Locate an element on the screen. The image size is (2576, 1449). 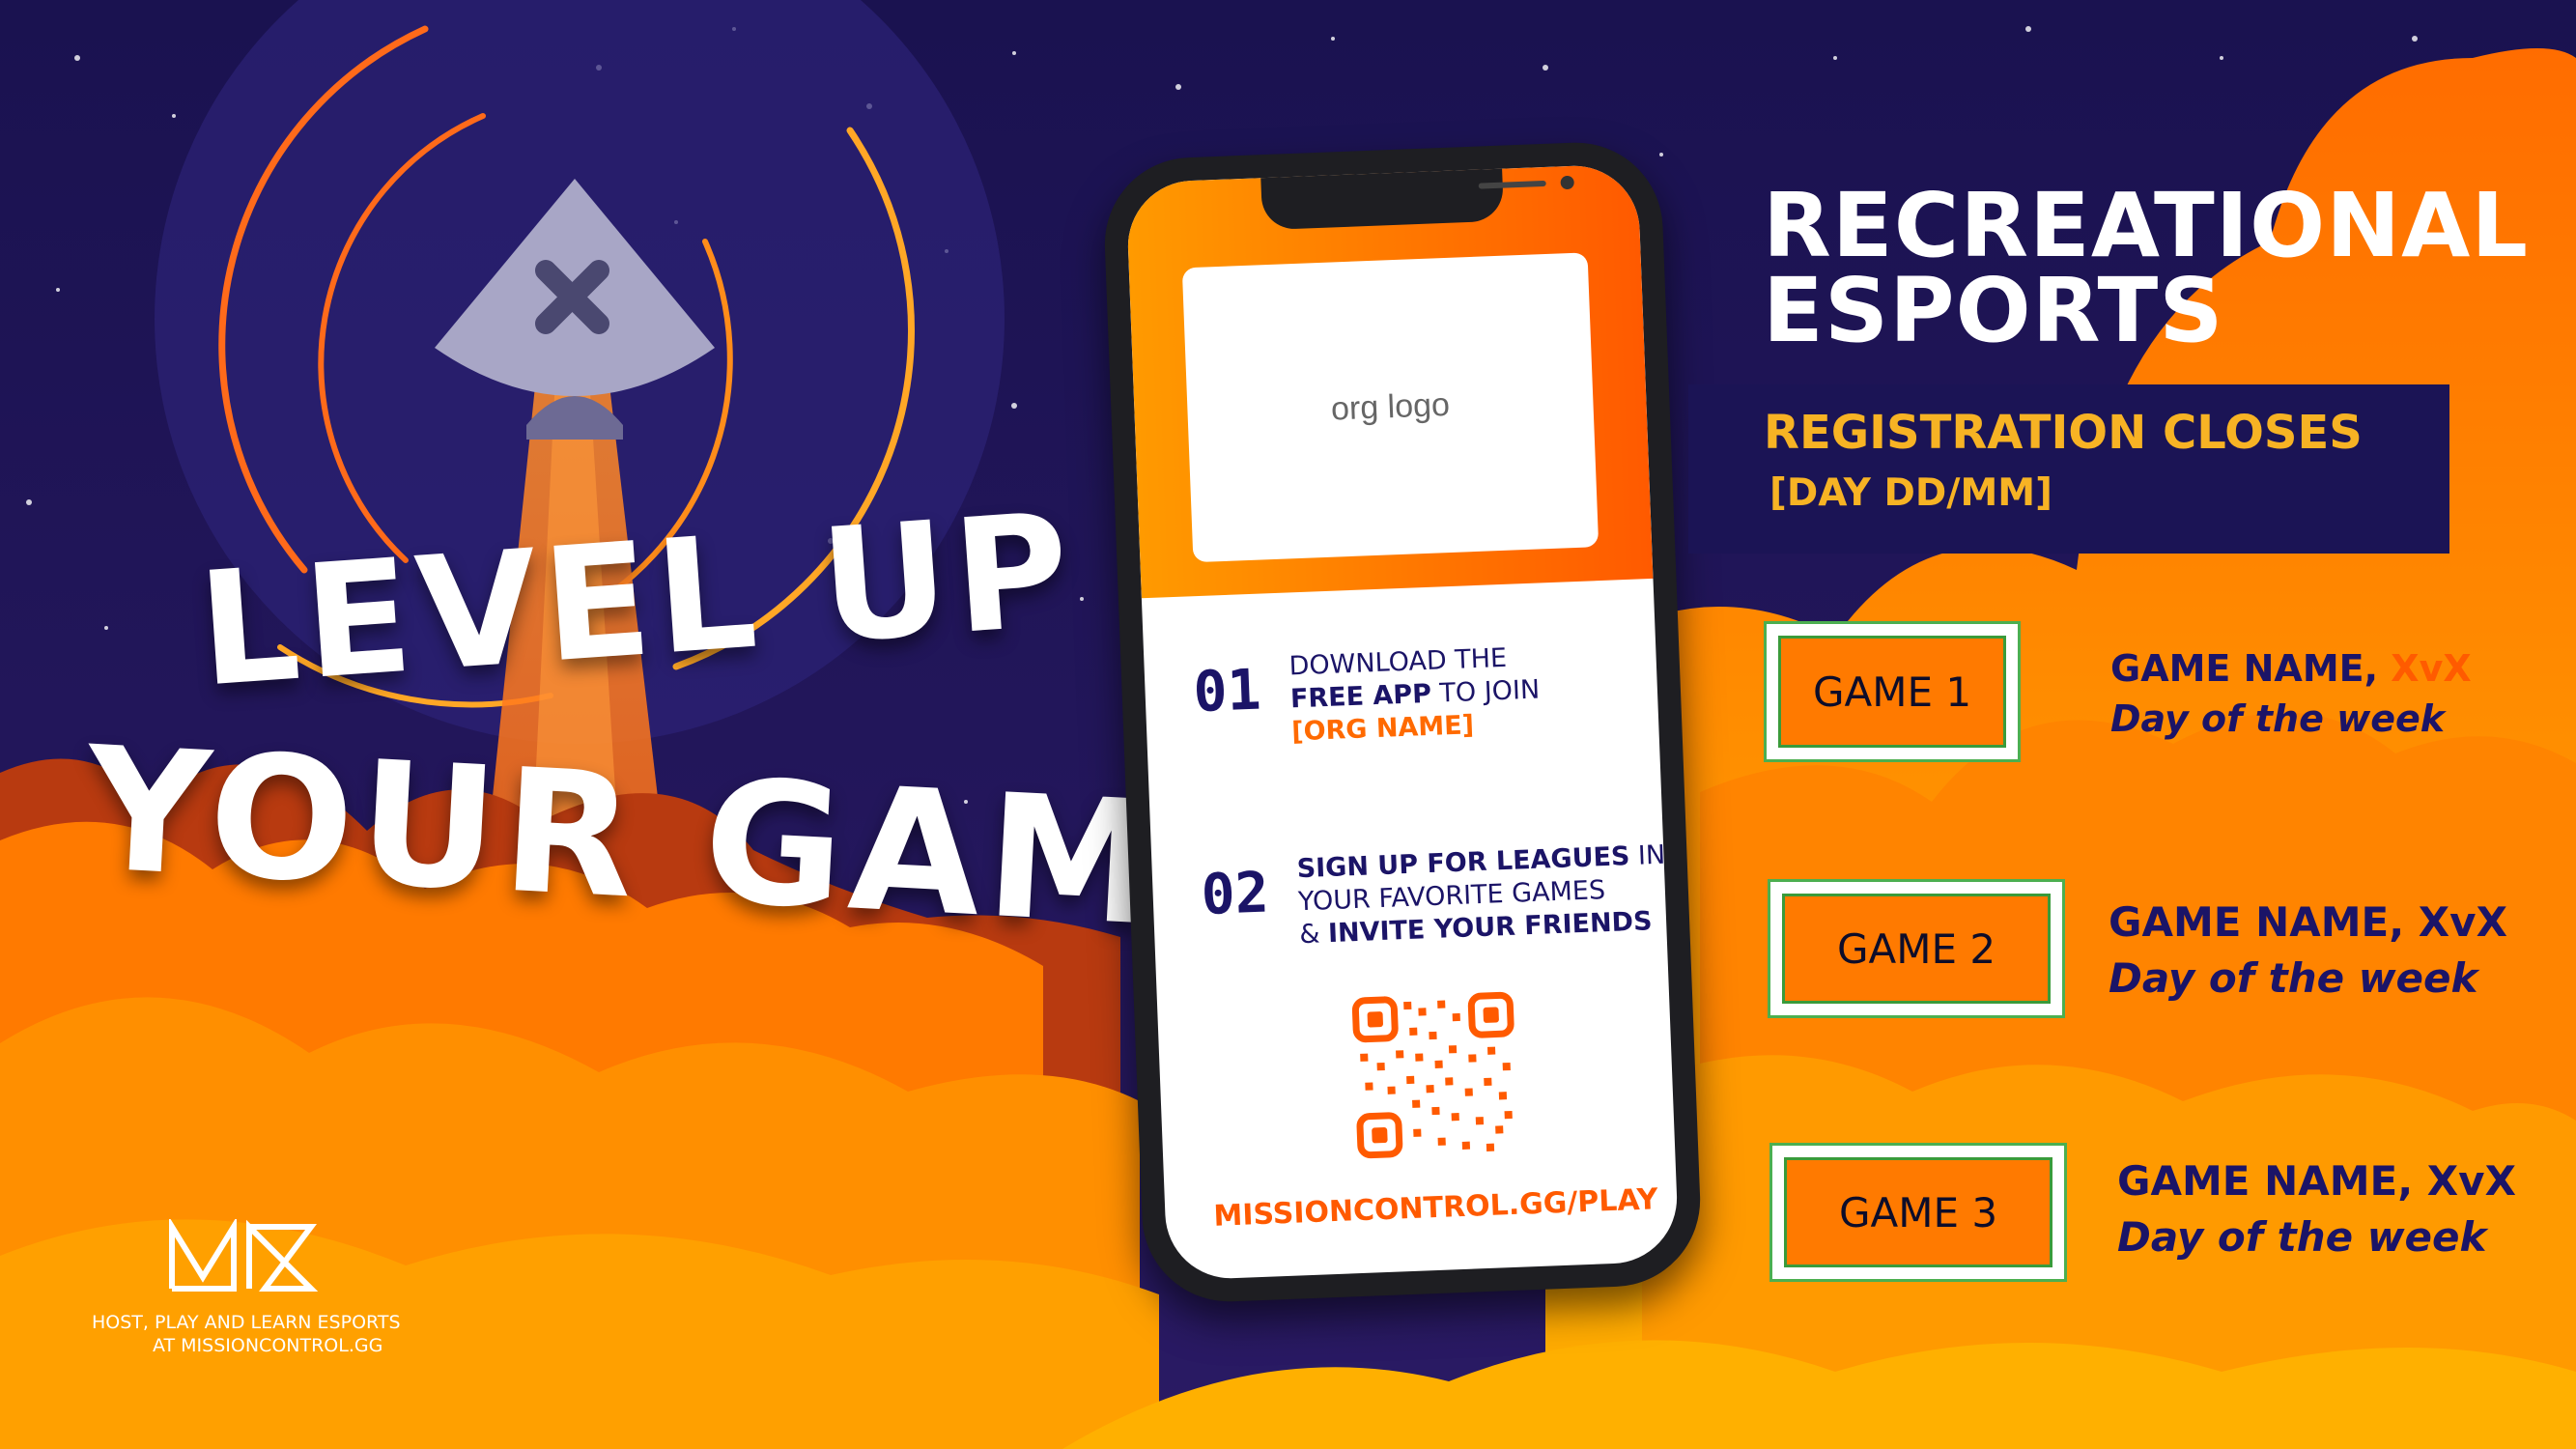
game-1-inner: GAME 1 is located at coordinates (1892, 692).